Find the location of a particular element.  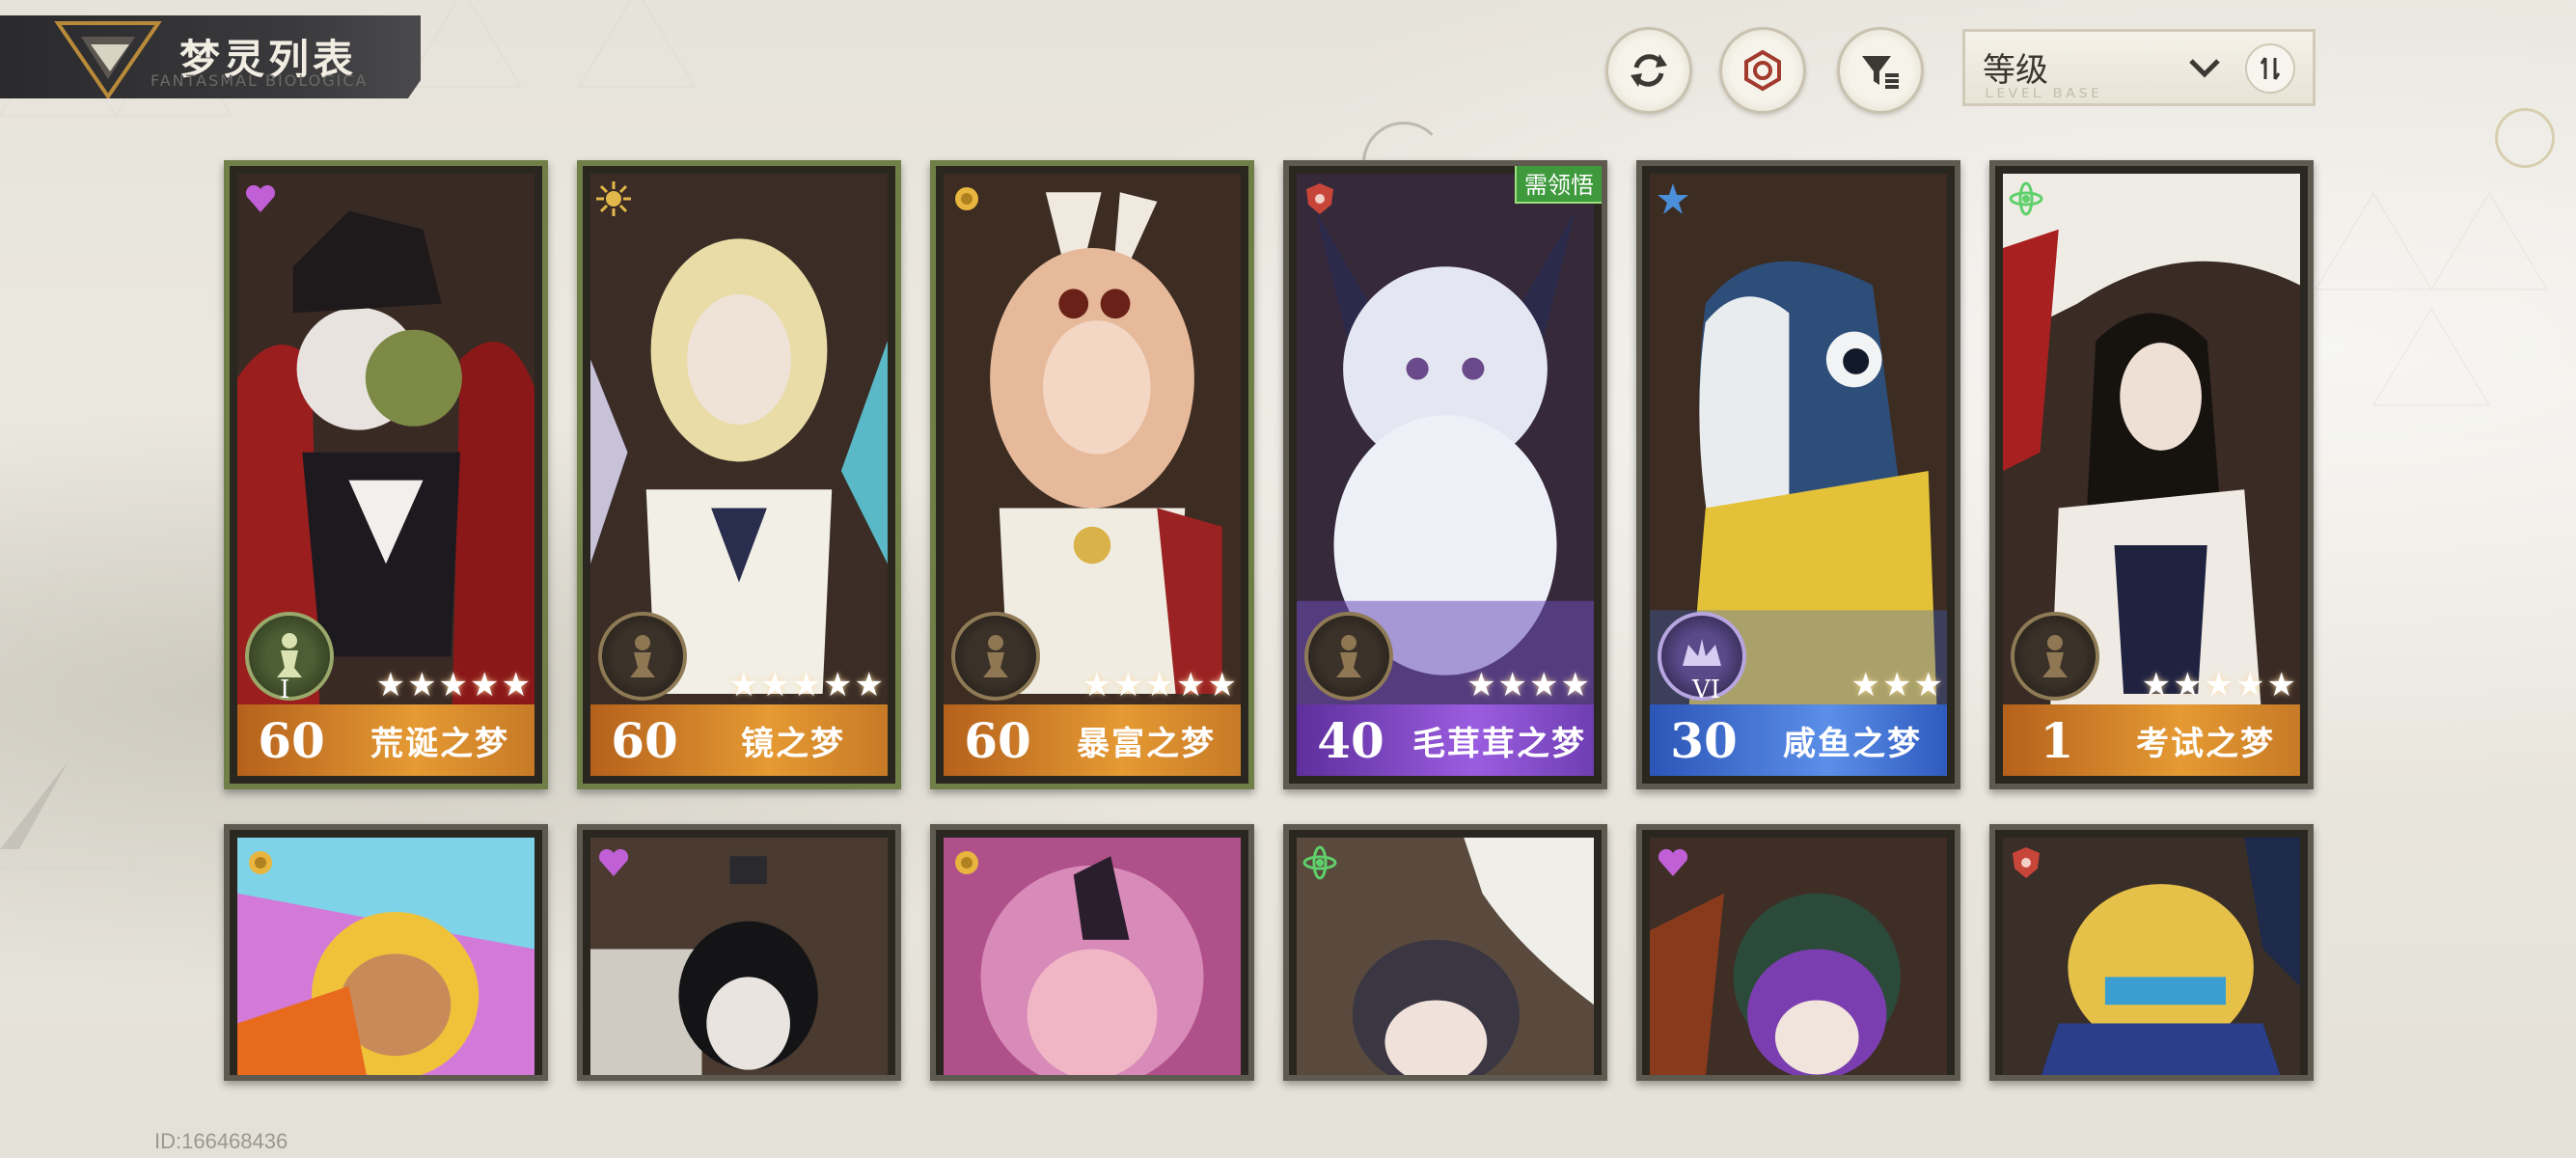

spirit-level: 30 is located at coordinates (1704, 740).